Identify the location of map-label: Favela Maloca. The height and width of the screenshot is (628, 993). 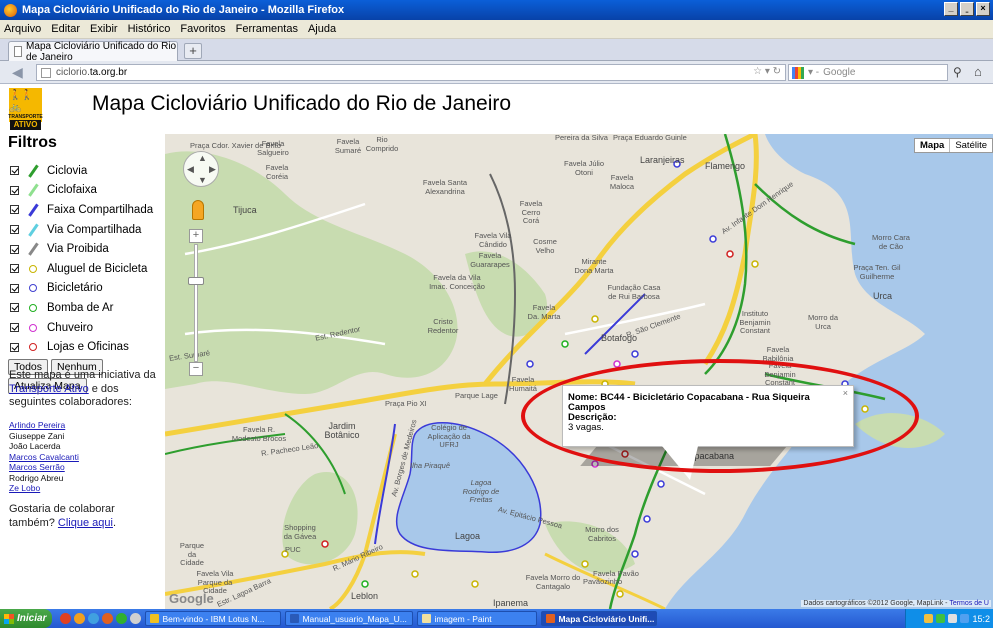
(622, 182).